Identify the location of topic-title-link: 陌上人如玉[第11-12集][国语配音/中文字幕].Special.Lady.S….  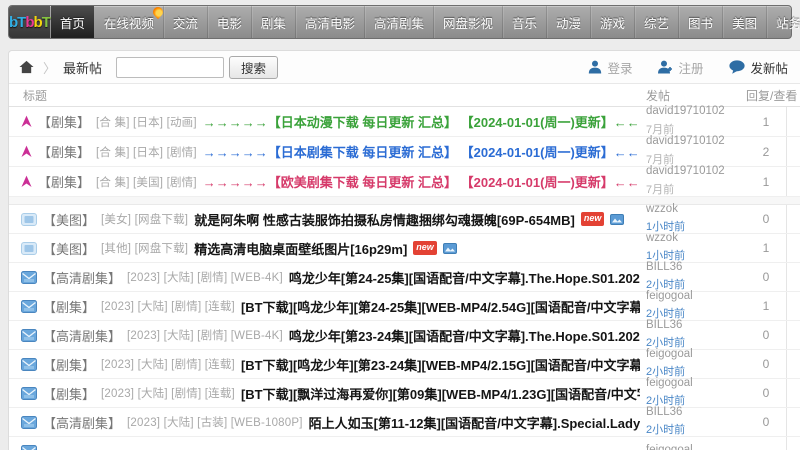
(474, 422).